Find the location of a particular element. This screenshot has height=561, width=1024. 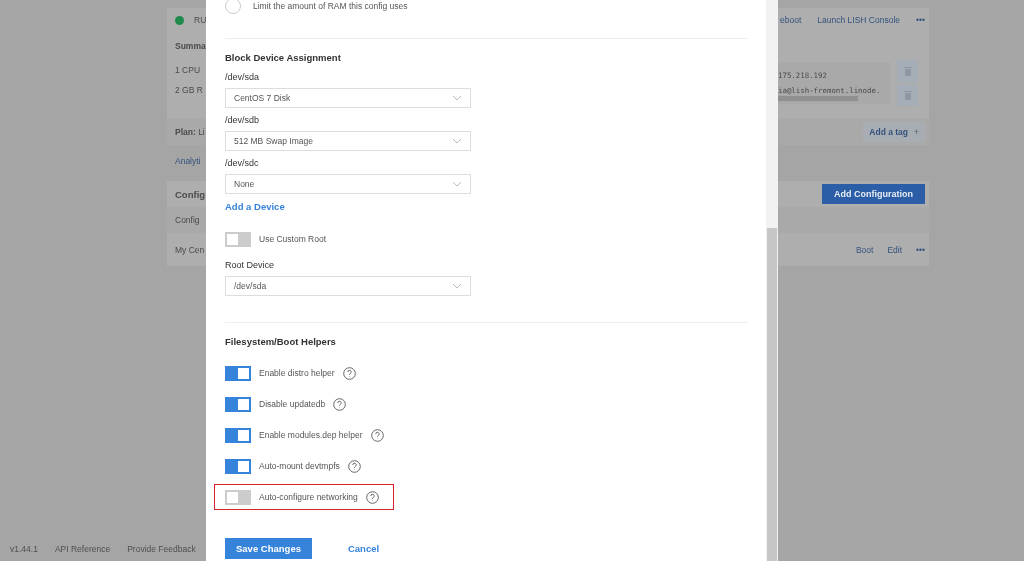

toggle-label: Enable modules.dep helper is located at coordinates (311, 435).